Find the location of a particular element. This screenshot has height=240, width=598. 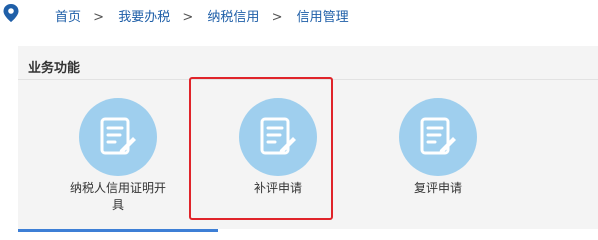

breadcrumb: 首页 > 我要办税 > 纳税信用 > 信用管理 is located at coordinates (299, 15).